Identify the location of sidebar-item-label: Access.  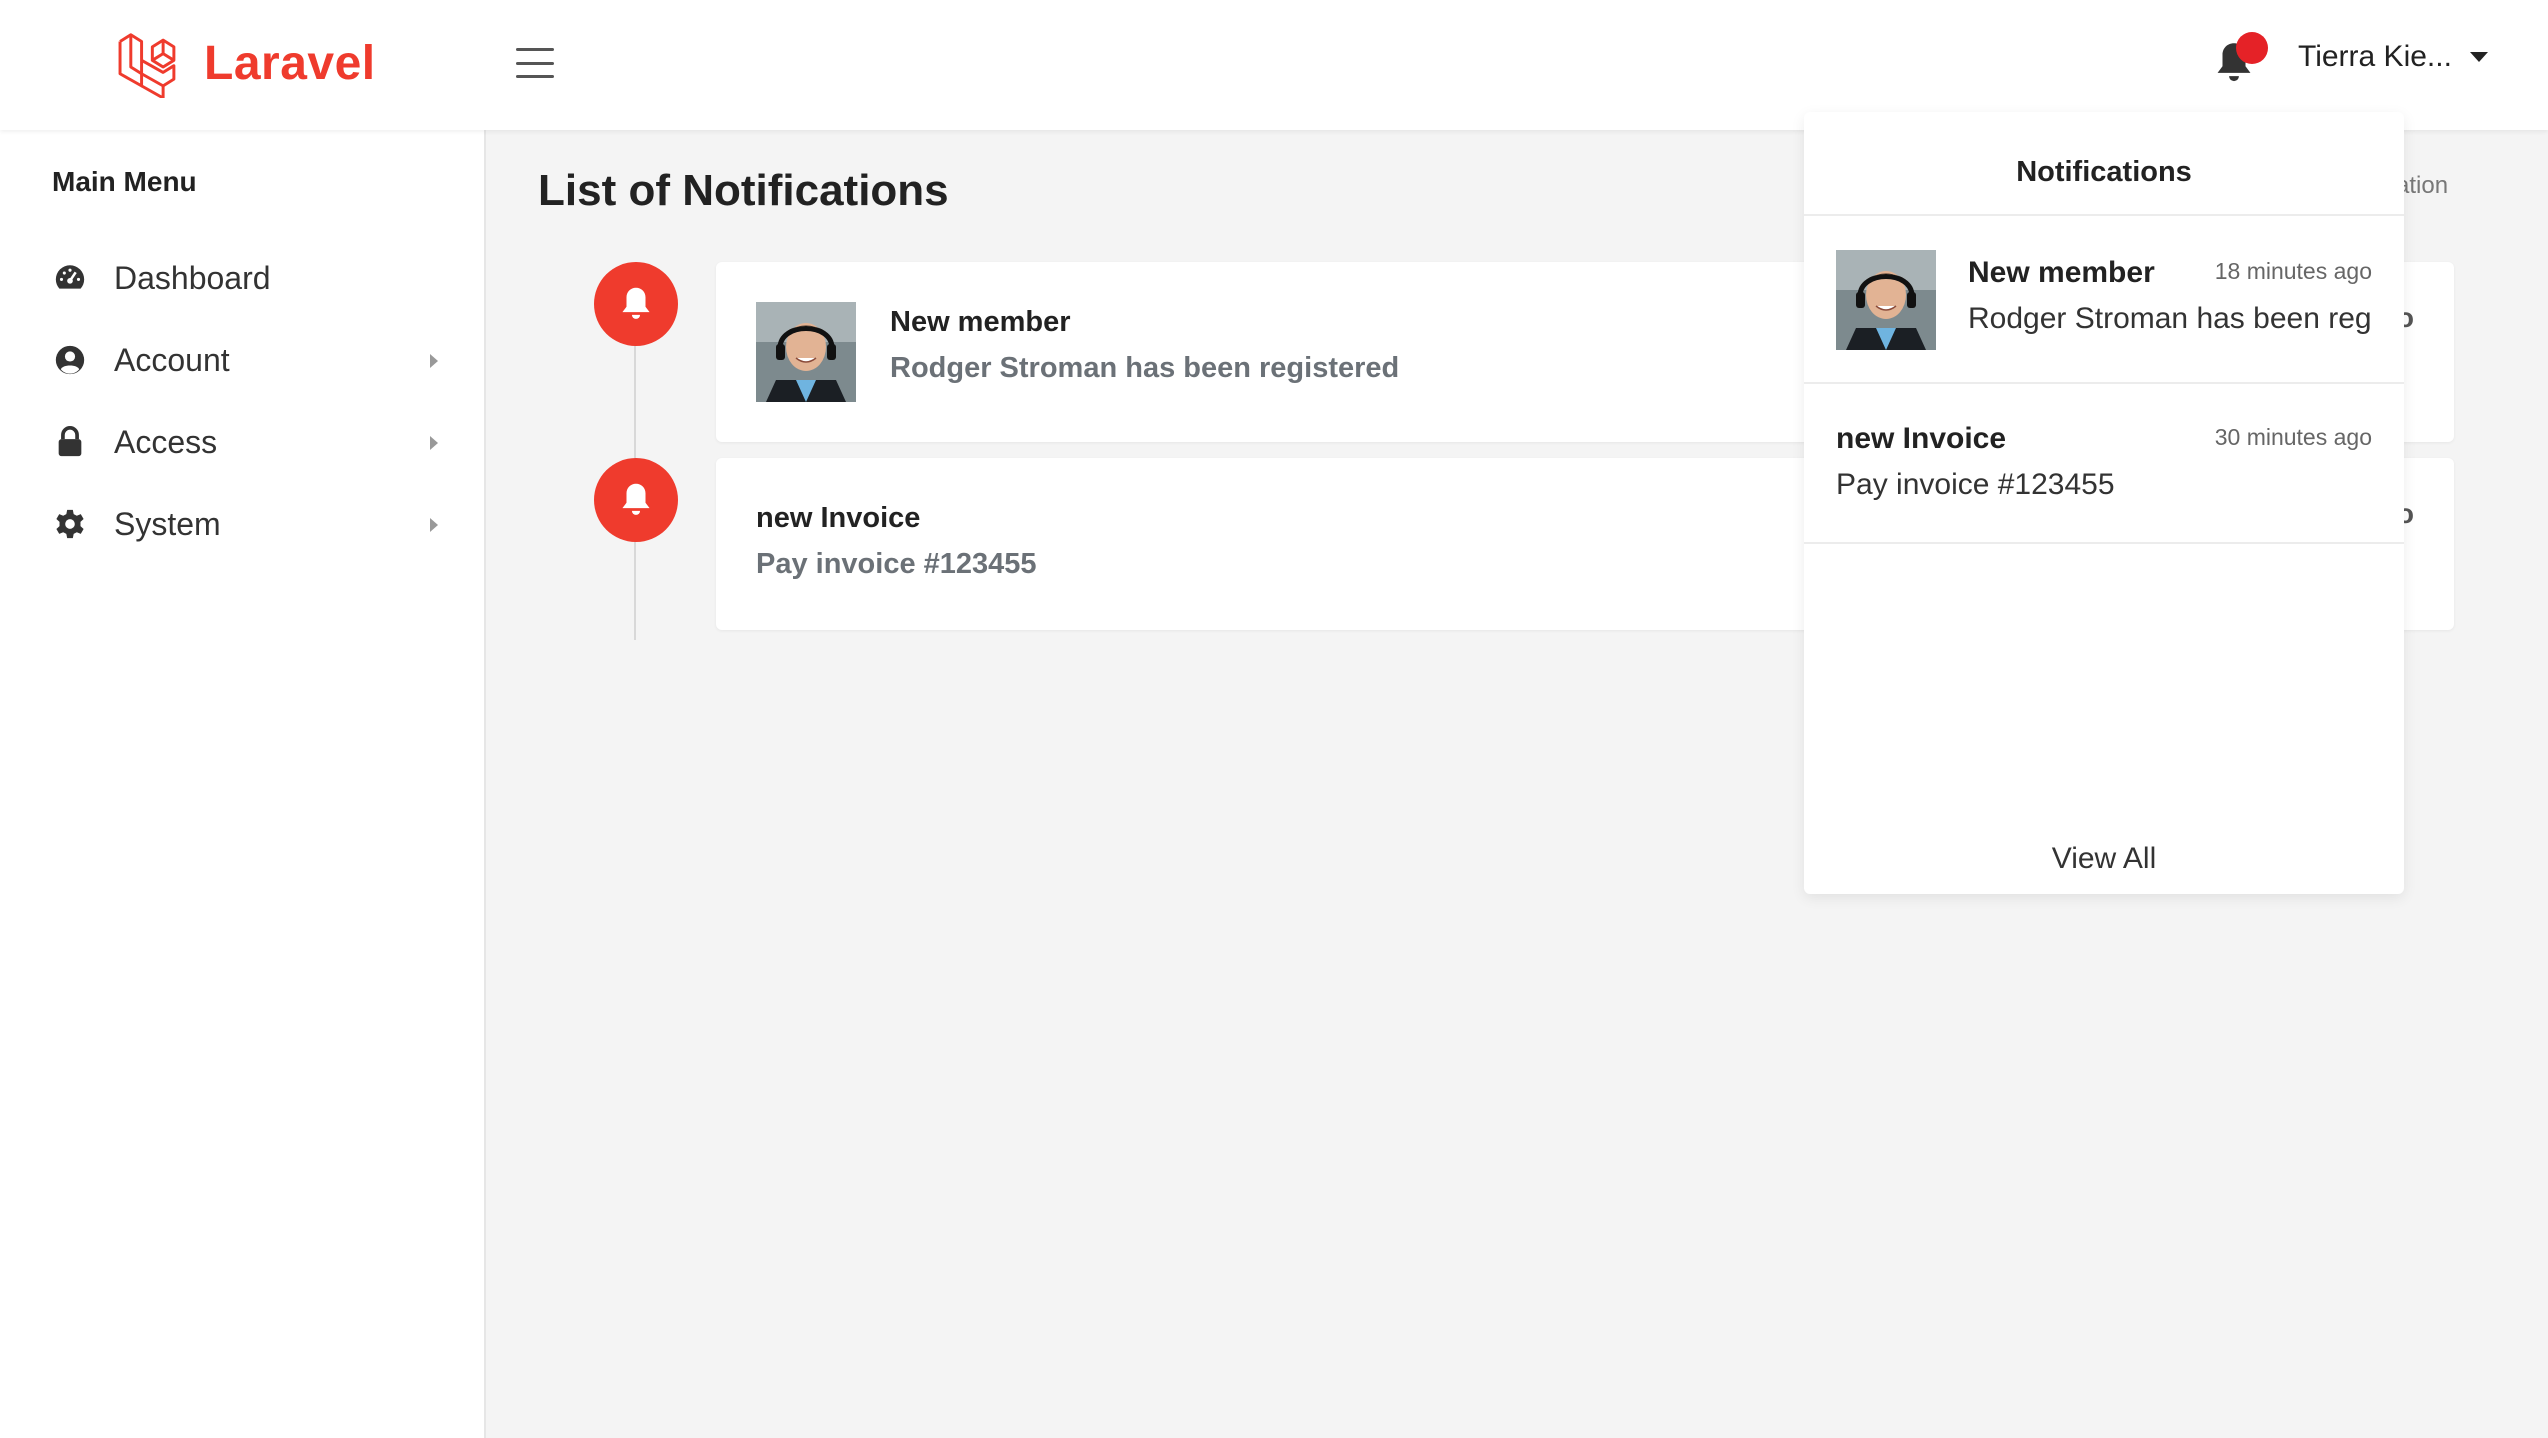
(166, 441).